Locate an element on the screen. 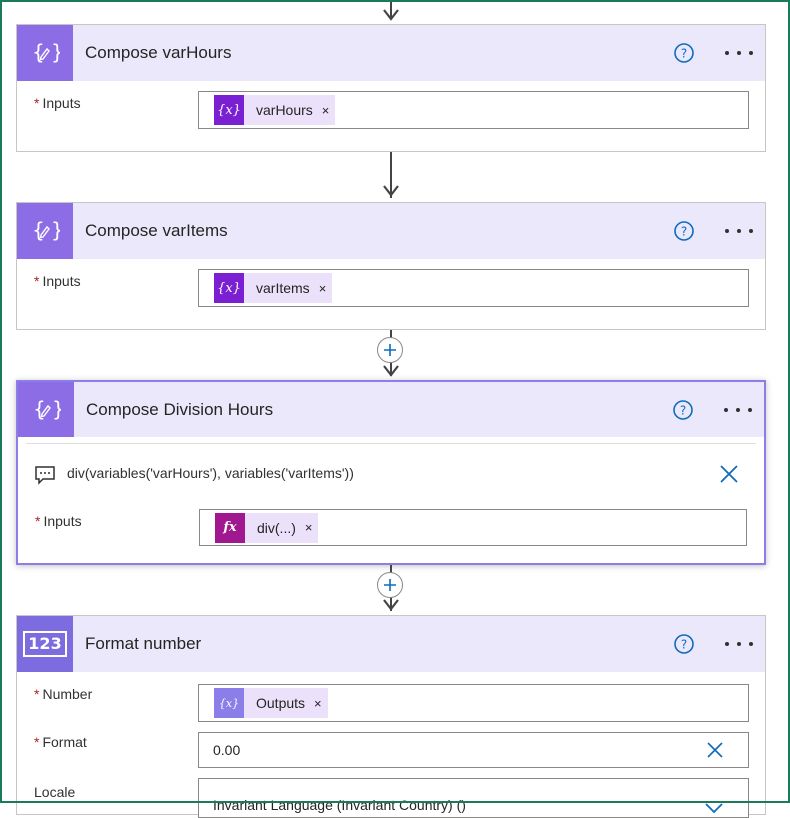 This screenshot has width=790, height=818. token-varitems: {x} varItems × is located at coordinates (273, 288).